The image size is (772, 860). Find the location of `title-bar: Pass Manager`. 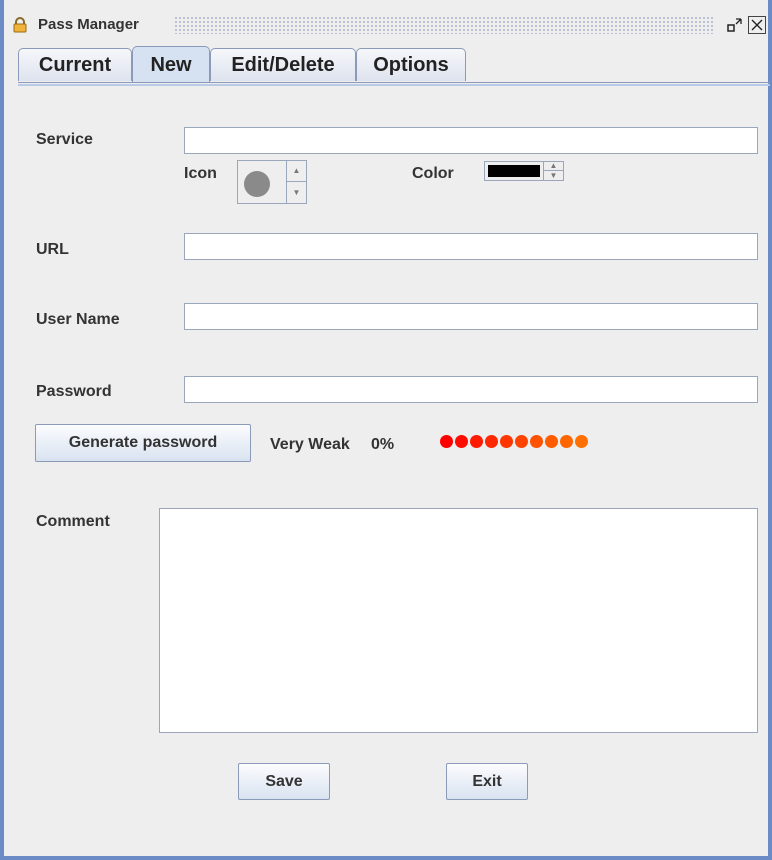

title-bar: Pass Manager is located at coordinates (386, 24).